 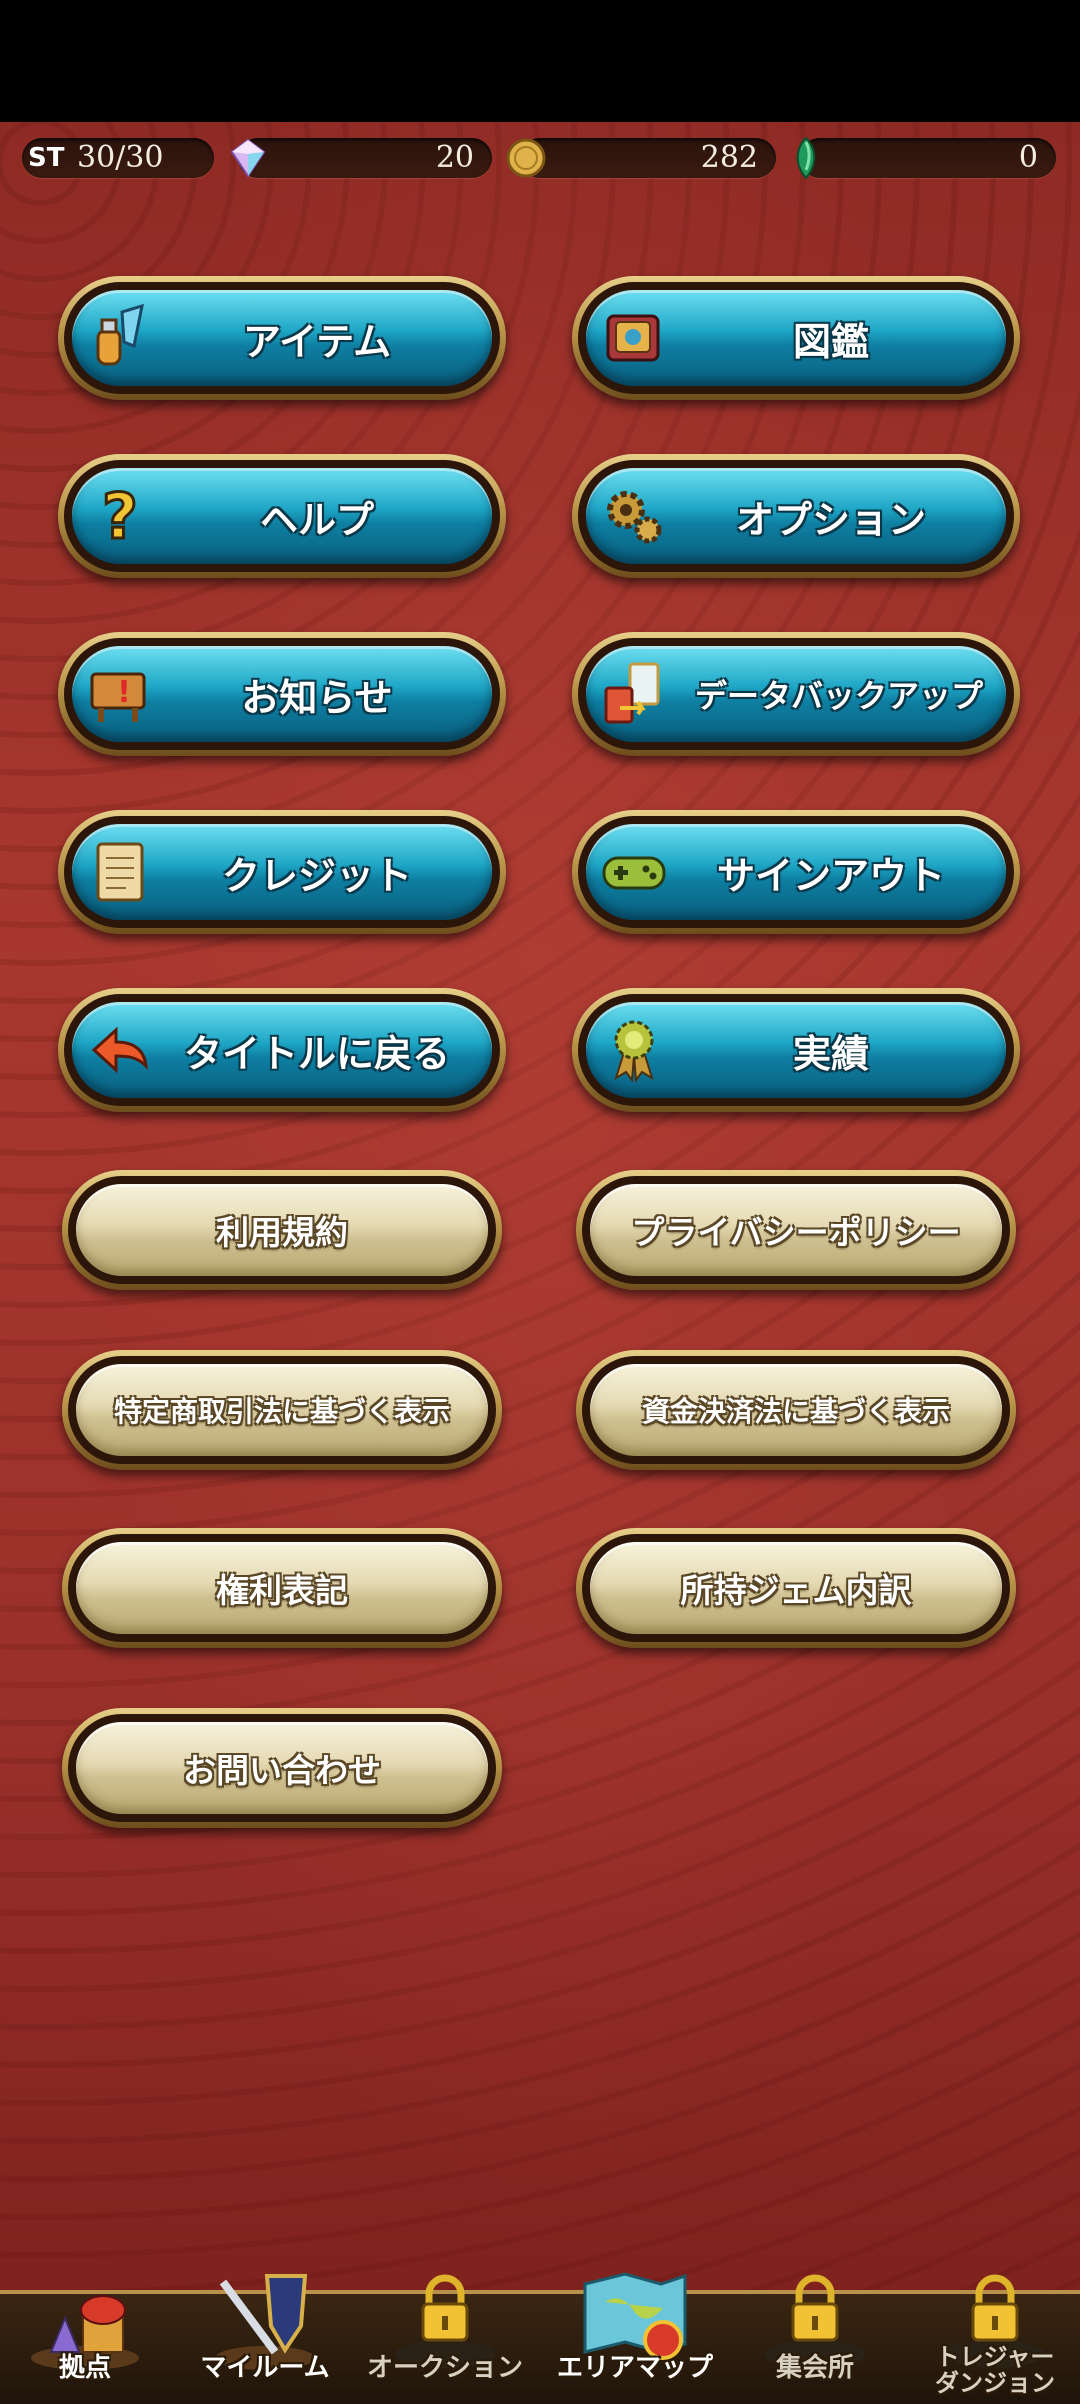 I want to click on coin-value: 282, so click(x=729, y=157).